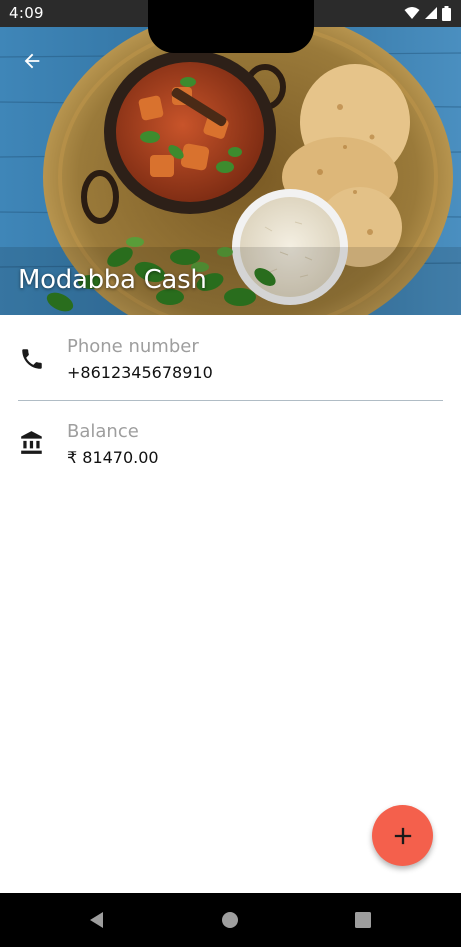  I want to click on battery-icon, so click(446, 13).